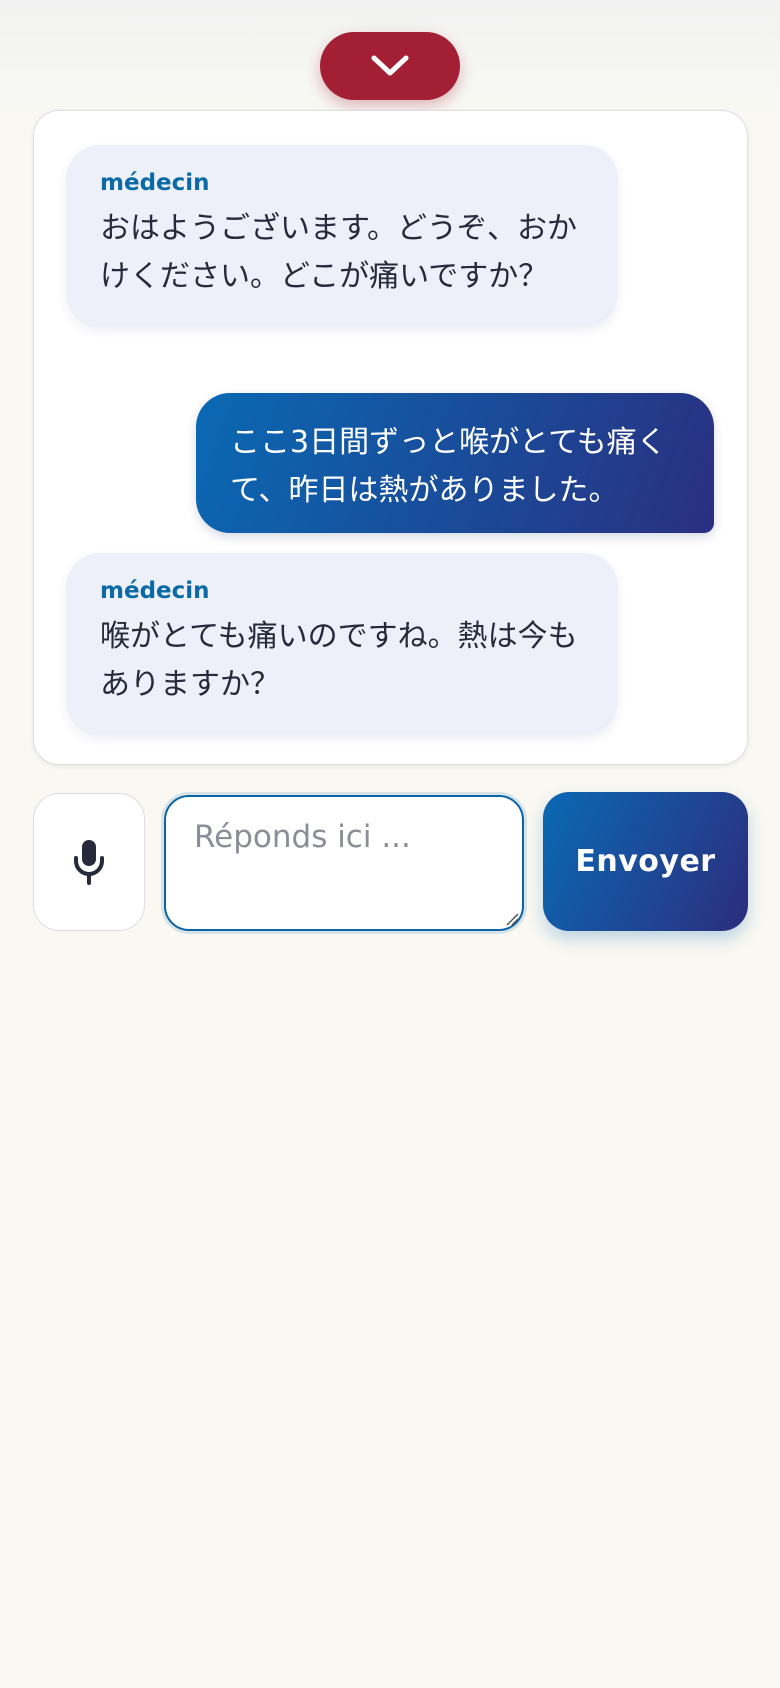 The image size is (780, 1688). Describe the element at coordinates (512, 919) in the screenshot. I see `resize-grip-icon` at that location.